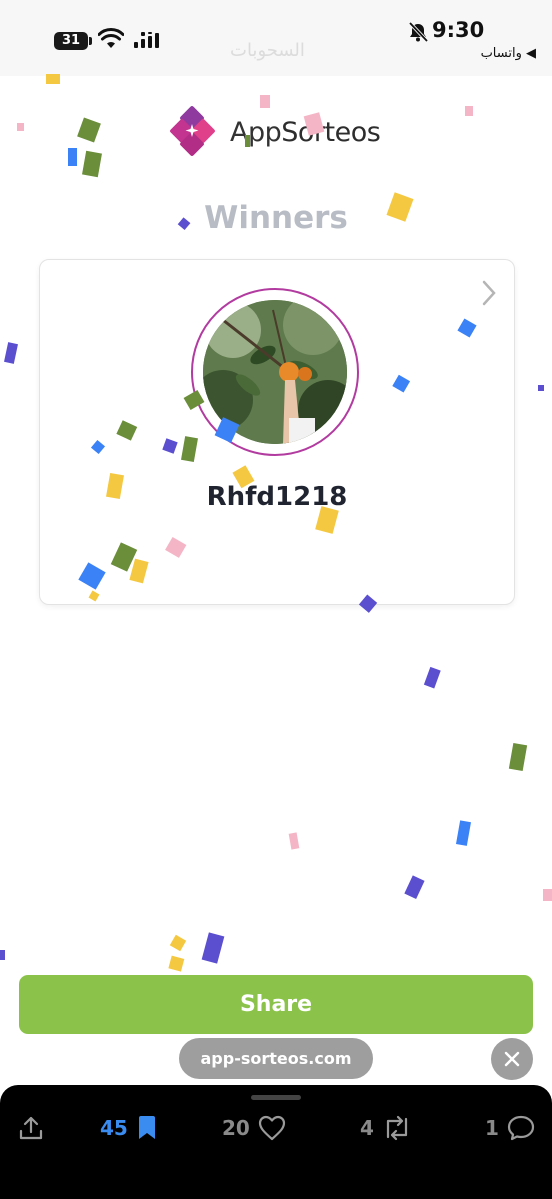  I want to click on wifi-icon, so click(111, 38).